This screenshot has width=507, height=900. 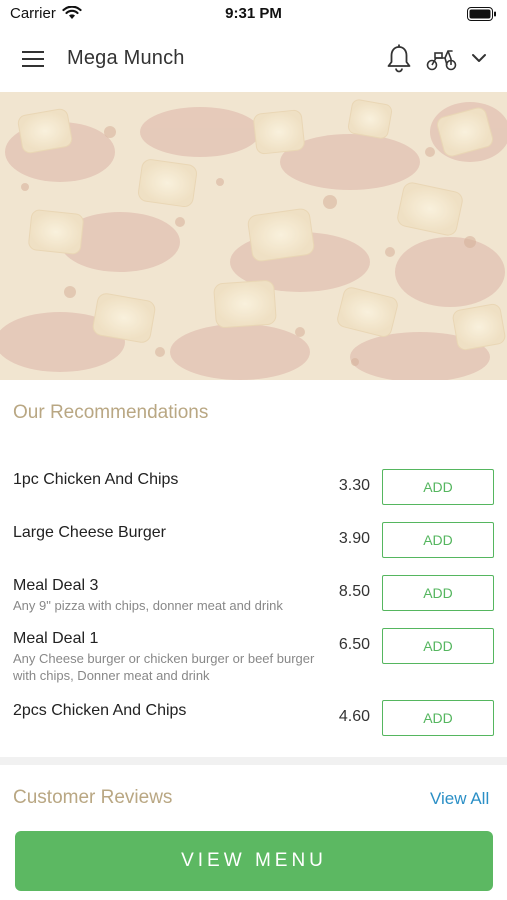 I want to click on item-price: 3.30, so click(x=354, y=485).